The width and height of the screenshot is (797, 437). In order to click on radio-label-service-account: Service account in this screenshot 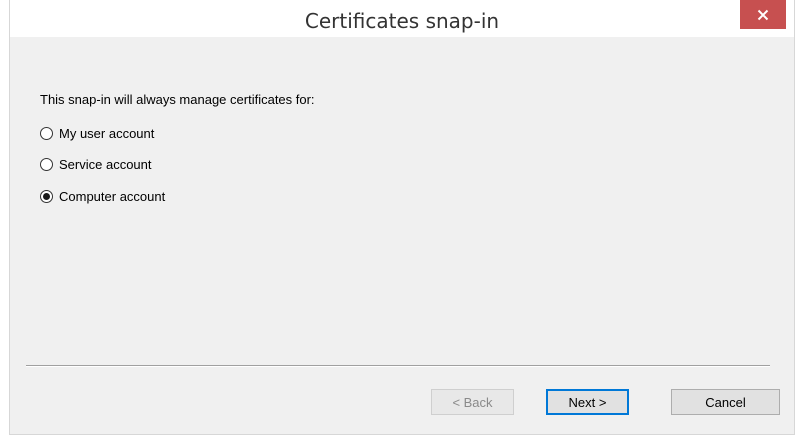, I will do `click(105, 164)`.